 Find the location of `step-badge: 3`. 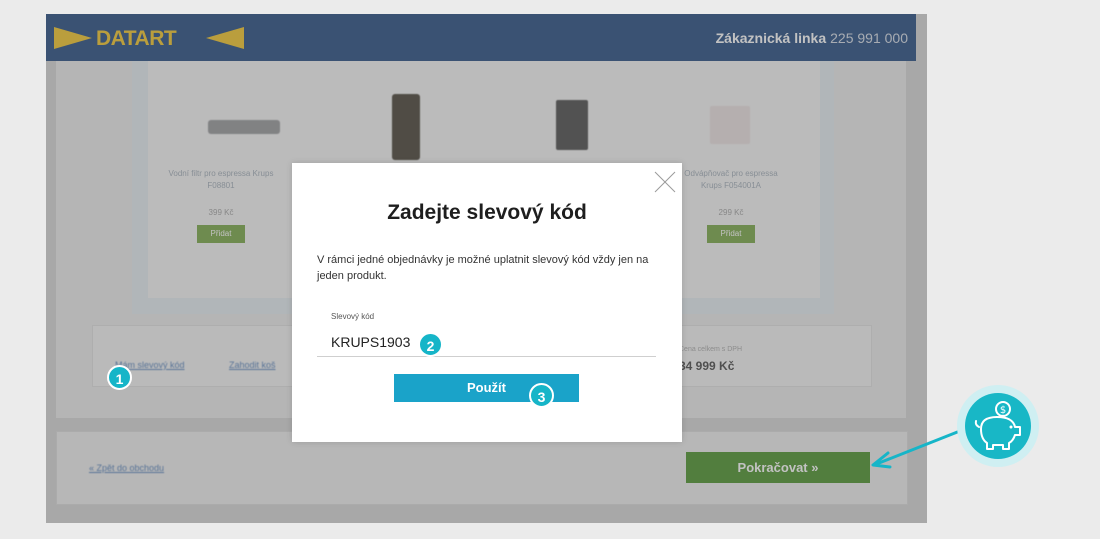

step-badge: 3 is located at coordinates (541, 395).